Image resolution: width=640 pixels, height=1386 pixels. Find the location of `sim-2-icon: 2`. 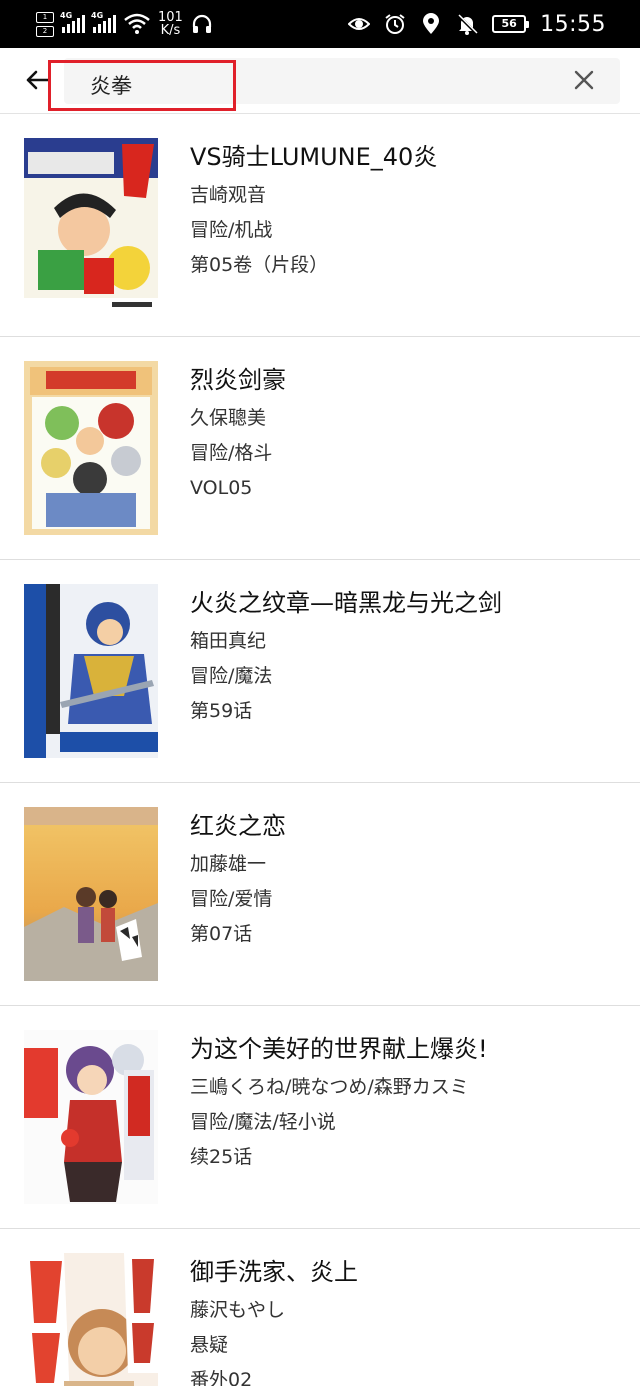

sim-2-icon: 2 is located at coordinates (45, 31).